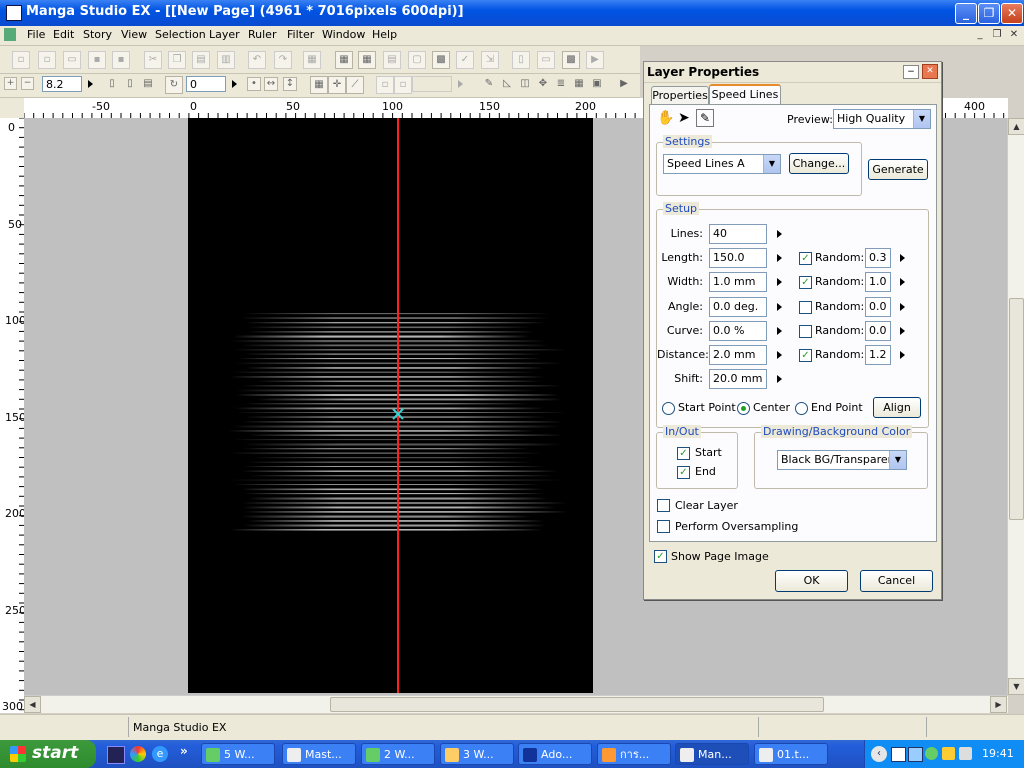 This screenshot has width=1024, height=768. I want to click on setup-row-value-field: 0.0 %, so click(738, 331).